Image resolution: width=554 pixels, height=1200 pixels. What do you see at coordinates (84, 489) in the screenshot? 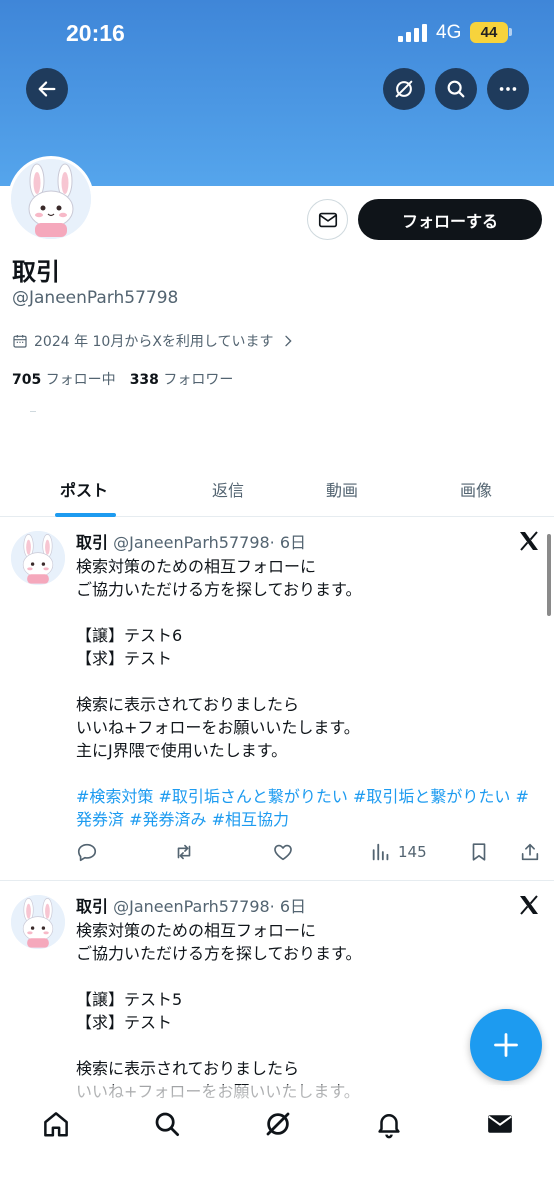
I see `tab-posts: ポスト` at bounding box center [84, 489].